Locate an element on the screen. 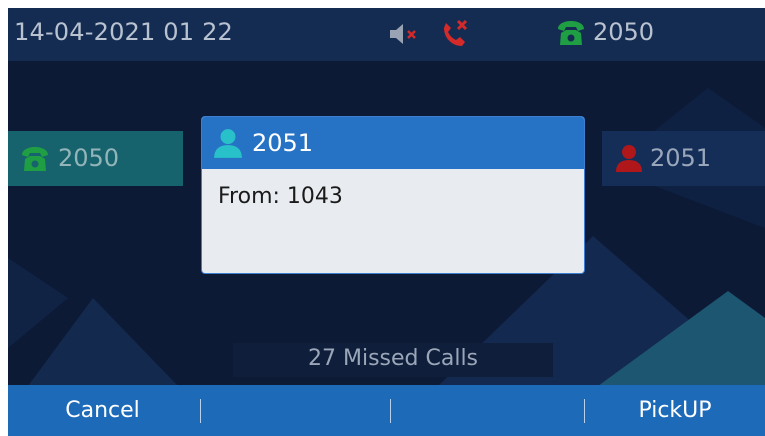  softkey-3-button is located at coordinates (485, 410).